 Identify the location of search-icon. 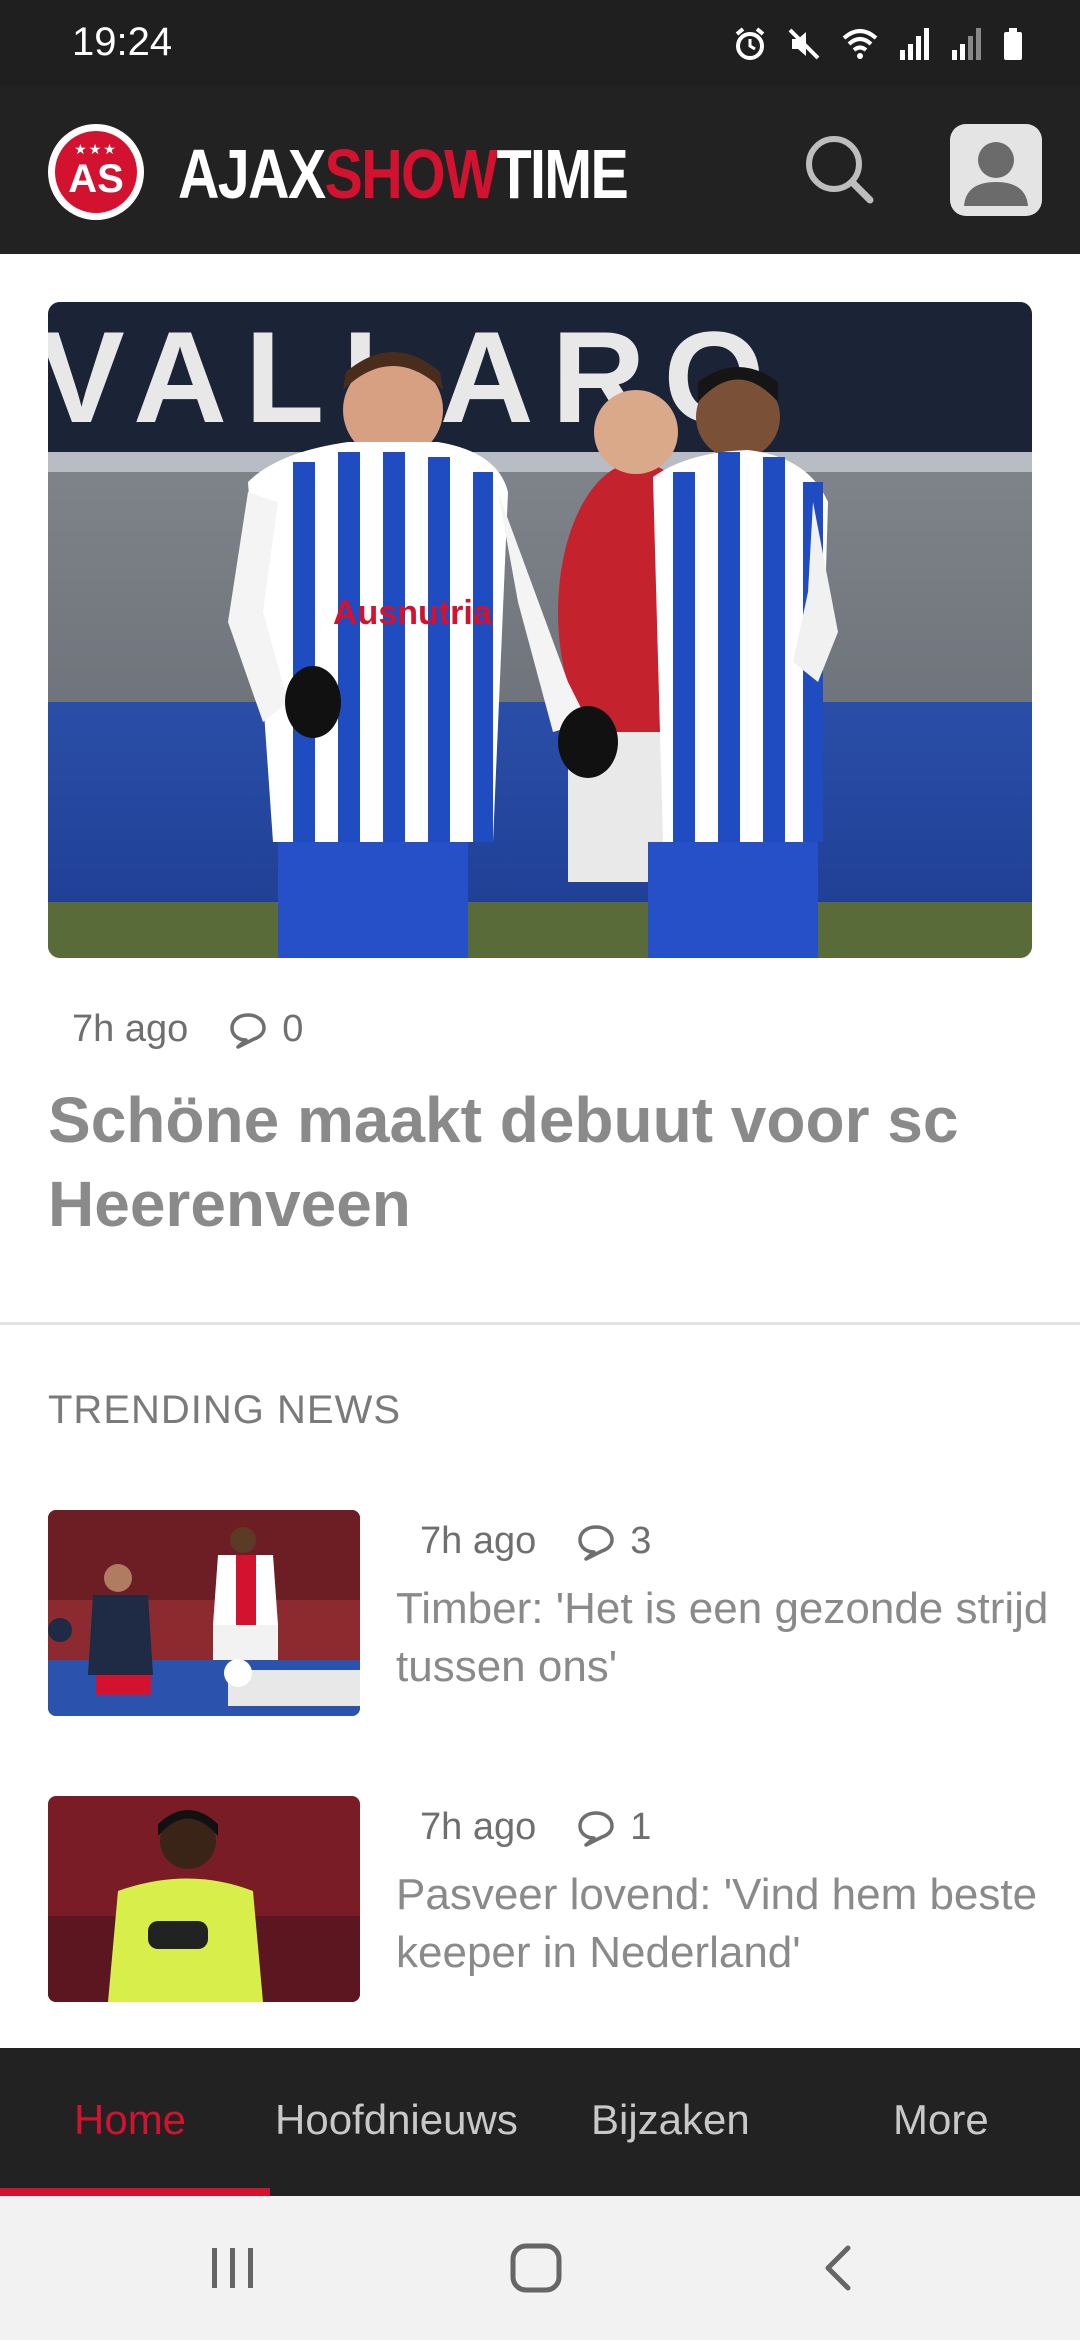
(840, 170).